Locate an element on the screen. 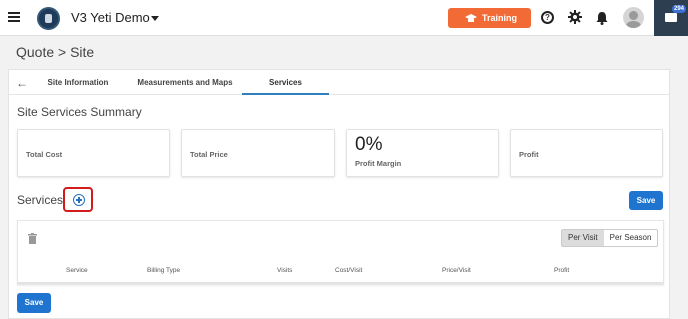 The image size is (688, 319). column-header-price-visit: Price/Visit is located at coordinates (456, 270).